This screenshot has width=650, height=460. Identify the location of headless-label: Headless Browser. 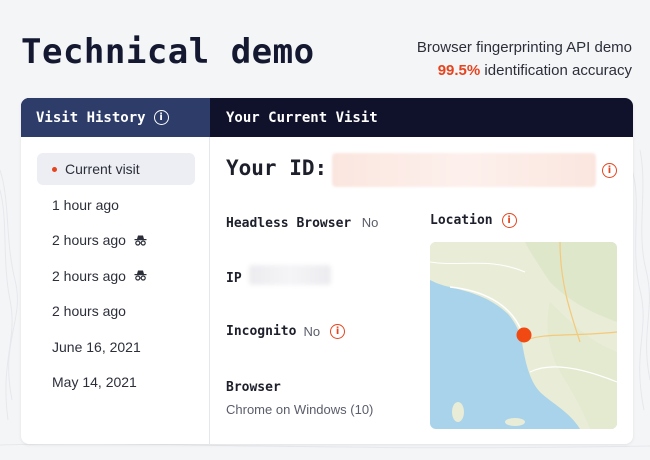
(289, 223).